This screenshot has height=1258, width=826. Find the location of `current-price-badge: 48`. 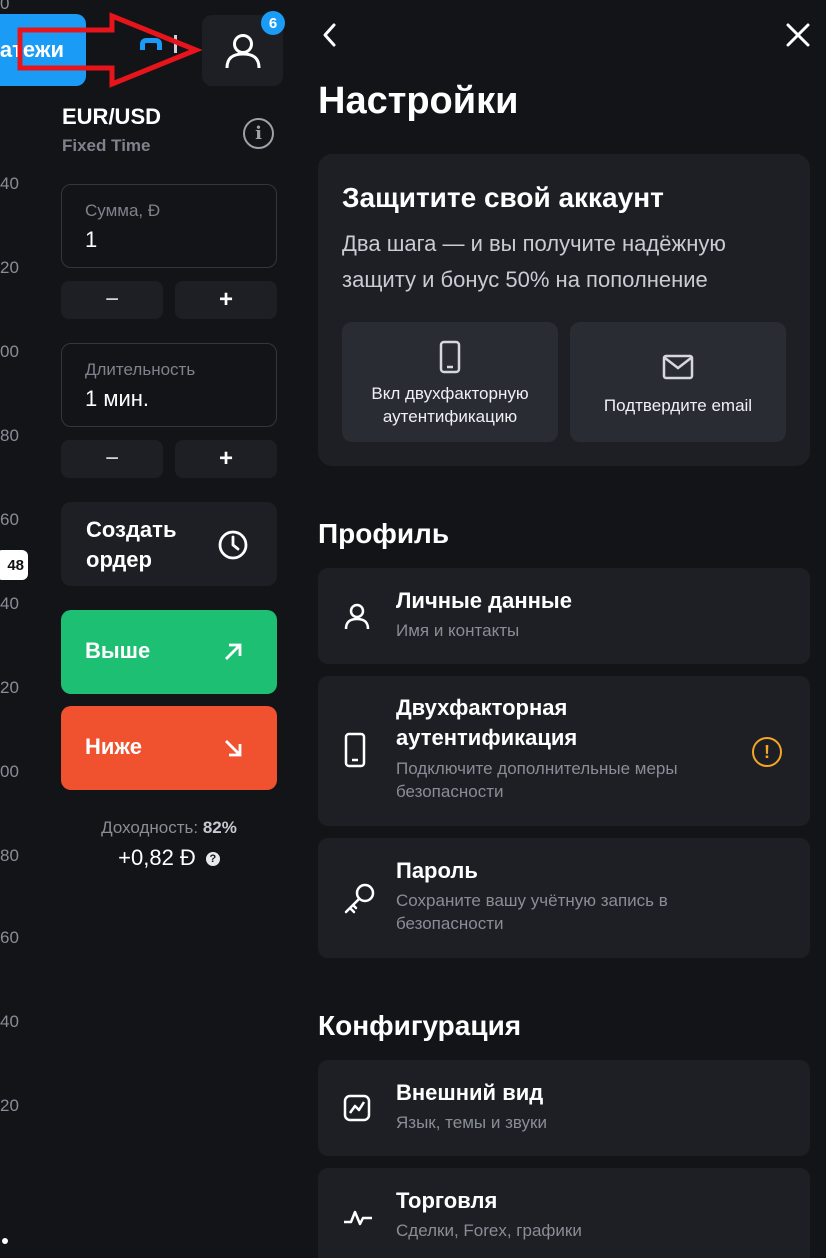

current-price-badge: 48 is located at coordinates (14, 565).